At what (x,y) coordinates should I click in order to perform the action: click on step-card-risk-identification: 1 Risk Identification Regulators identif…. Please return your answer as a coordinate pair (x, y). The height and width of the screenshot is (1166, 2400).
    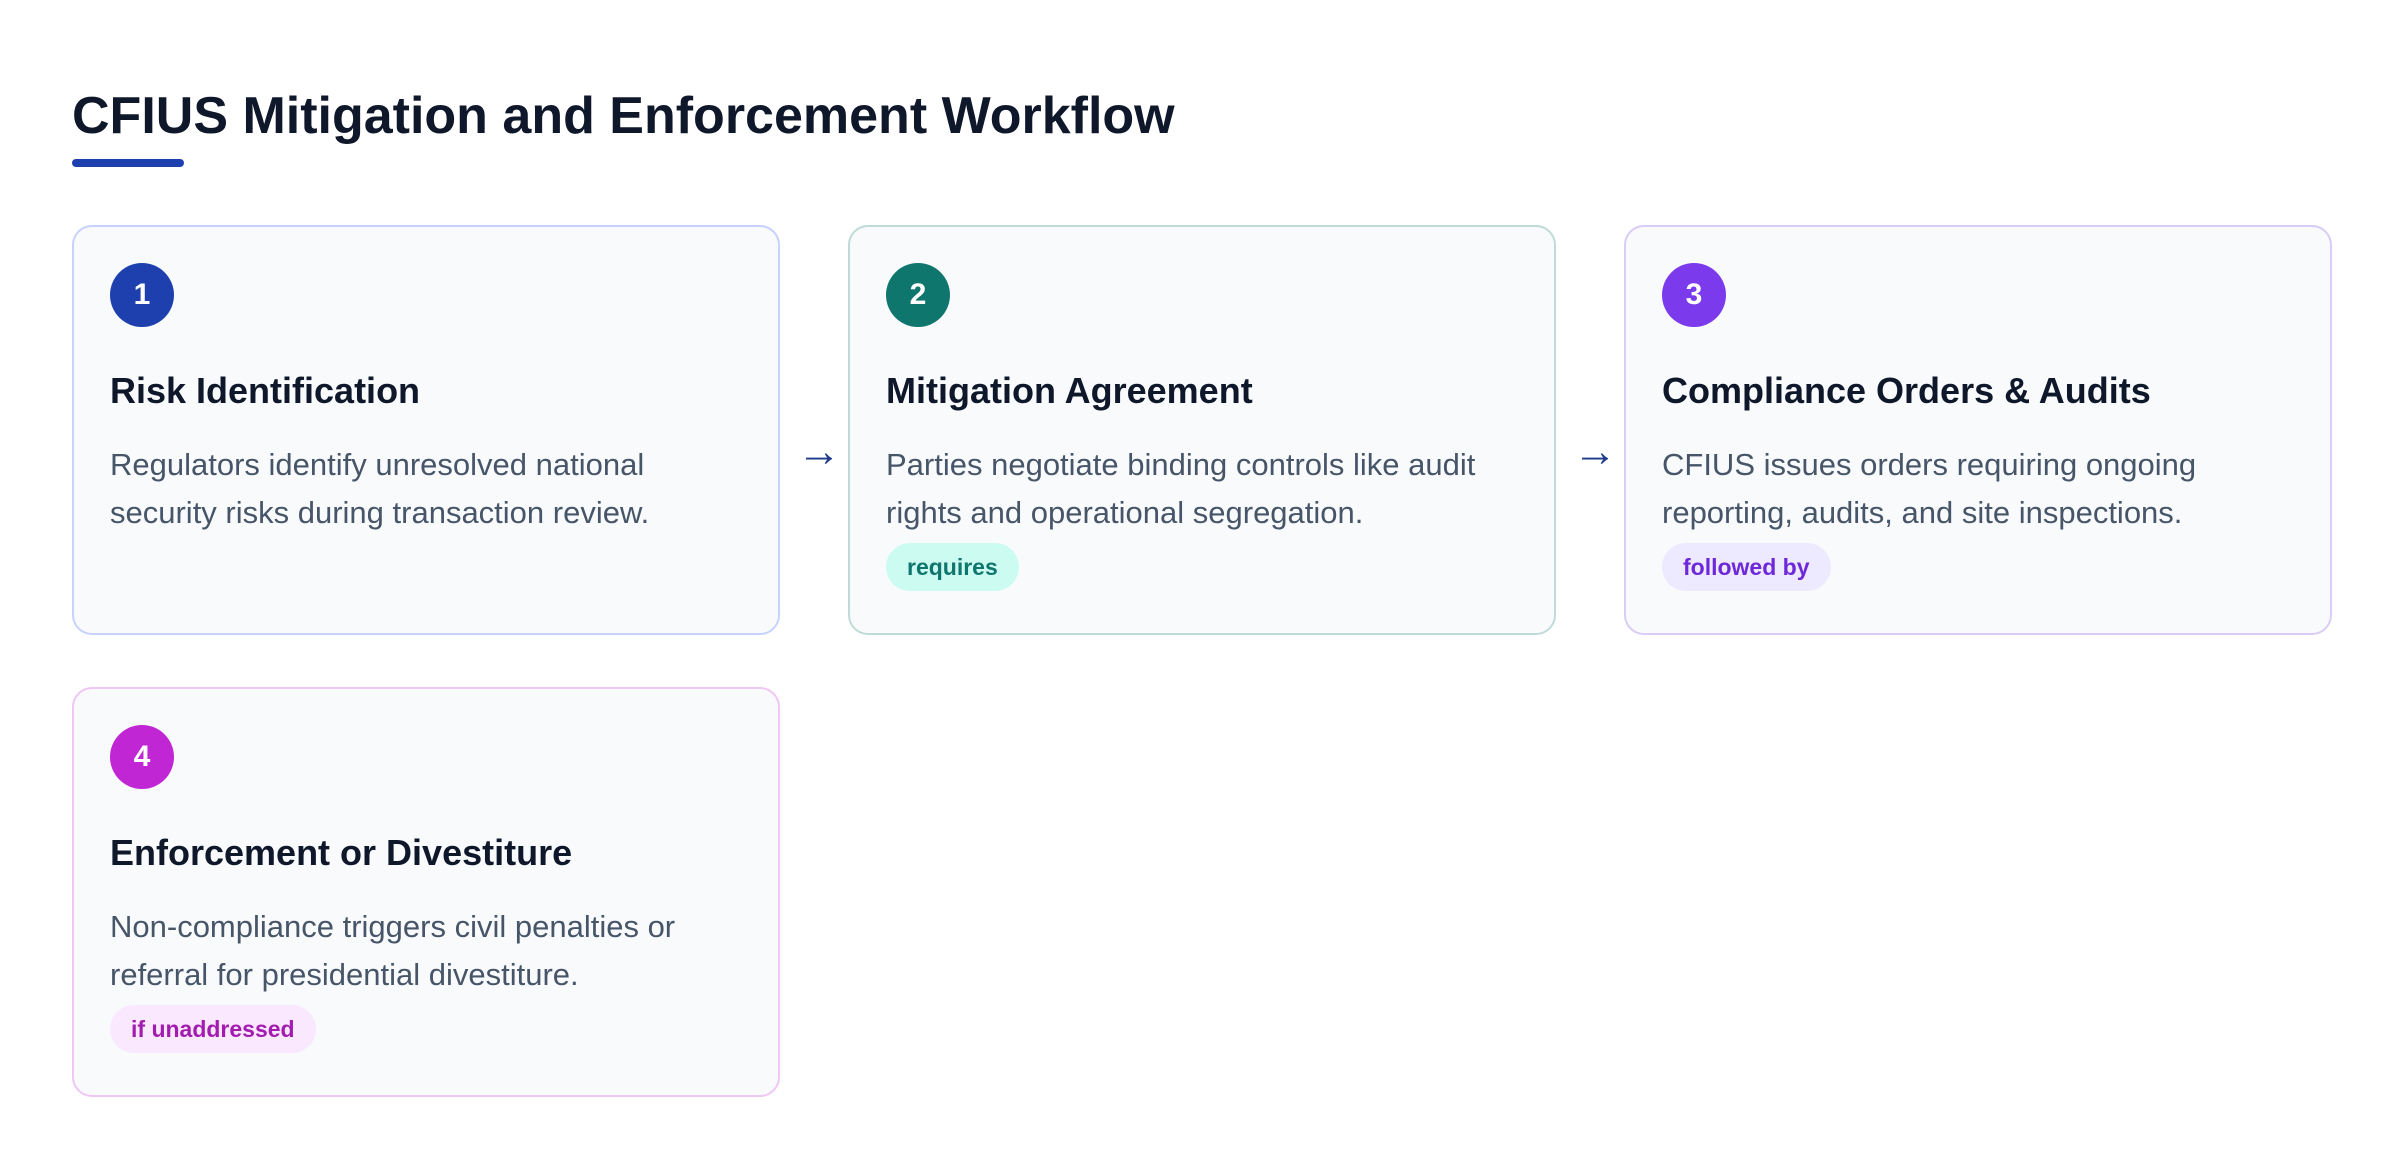
    Looking at the image, I should click on (426, 430).